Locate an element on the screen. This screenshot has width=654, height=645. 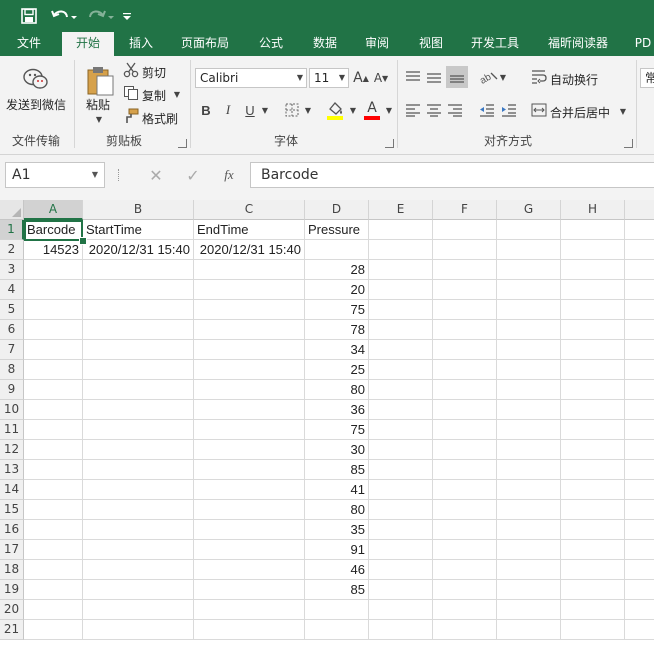
row-header-21: 21 is located at coordinates (12, 630).